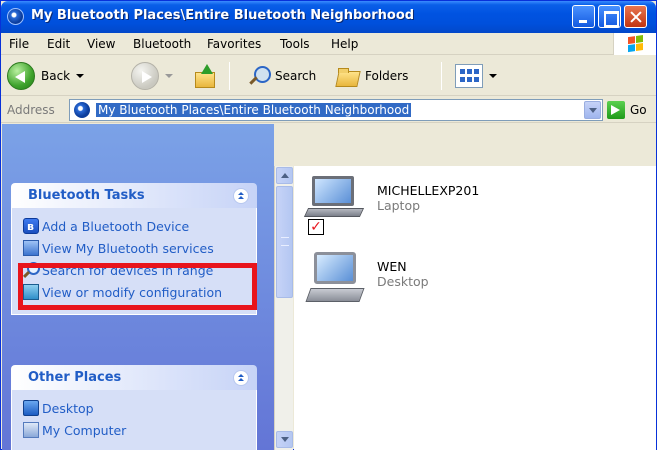 The width and height of the screenshot is (657, 450). I want to click on menu-view: View, so click(101, 44).